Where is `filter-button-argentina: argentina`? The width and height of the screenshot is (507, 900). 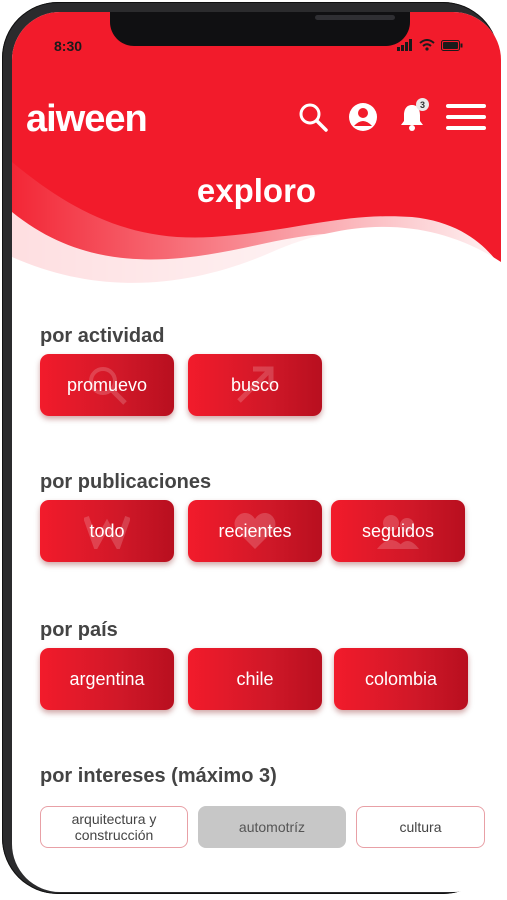
filter-button-argentina: argentina is located at coordinates (107, 679).